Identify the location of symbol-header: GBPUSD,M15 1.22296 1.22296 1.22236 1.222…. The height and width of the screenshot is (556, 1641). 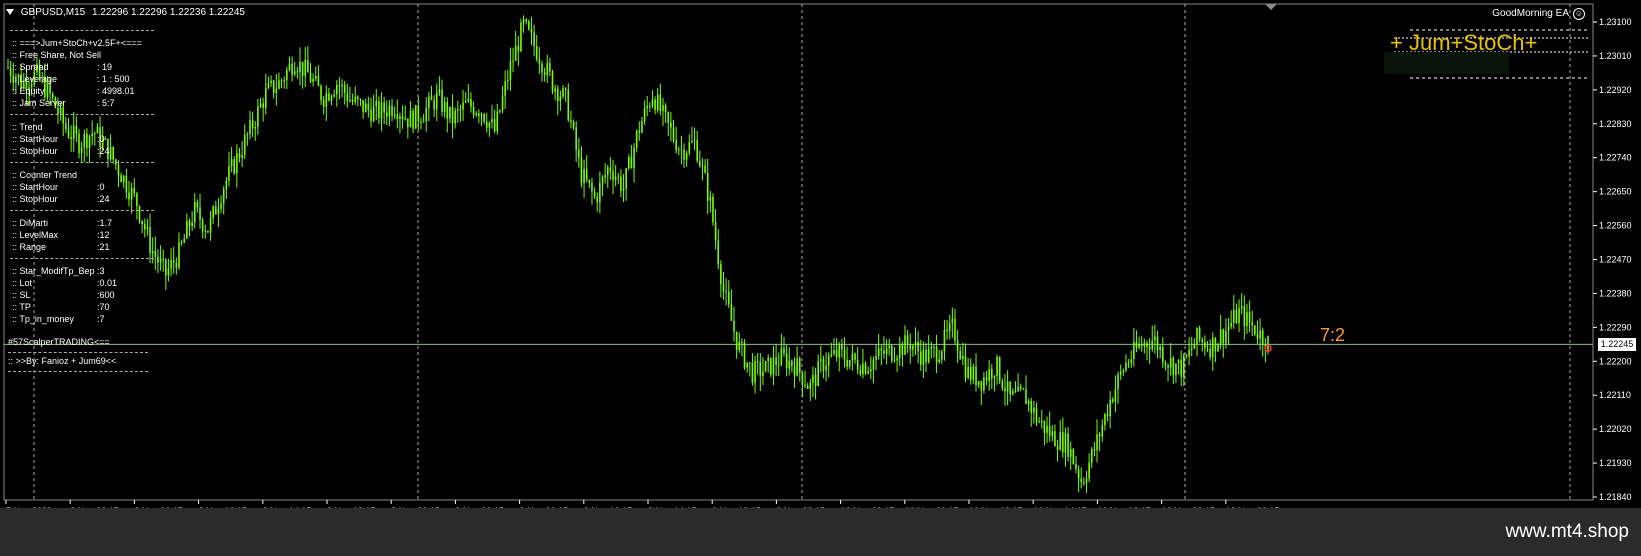
(125, 12).